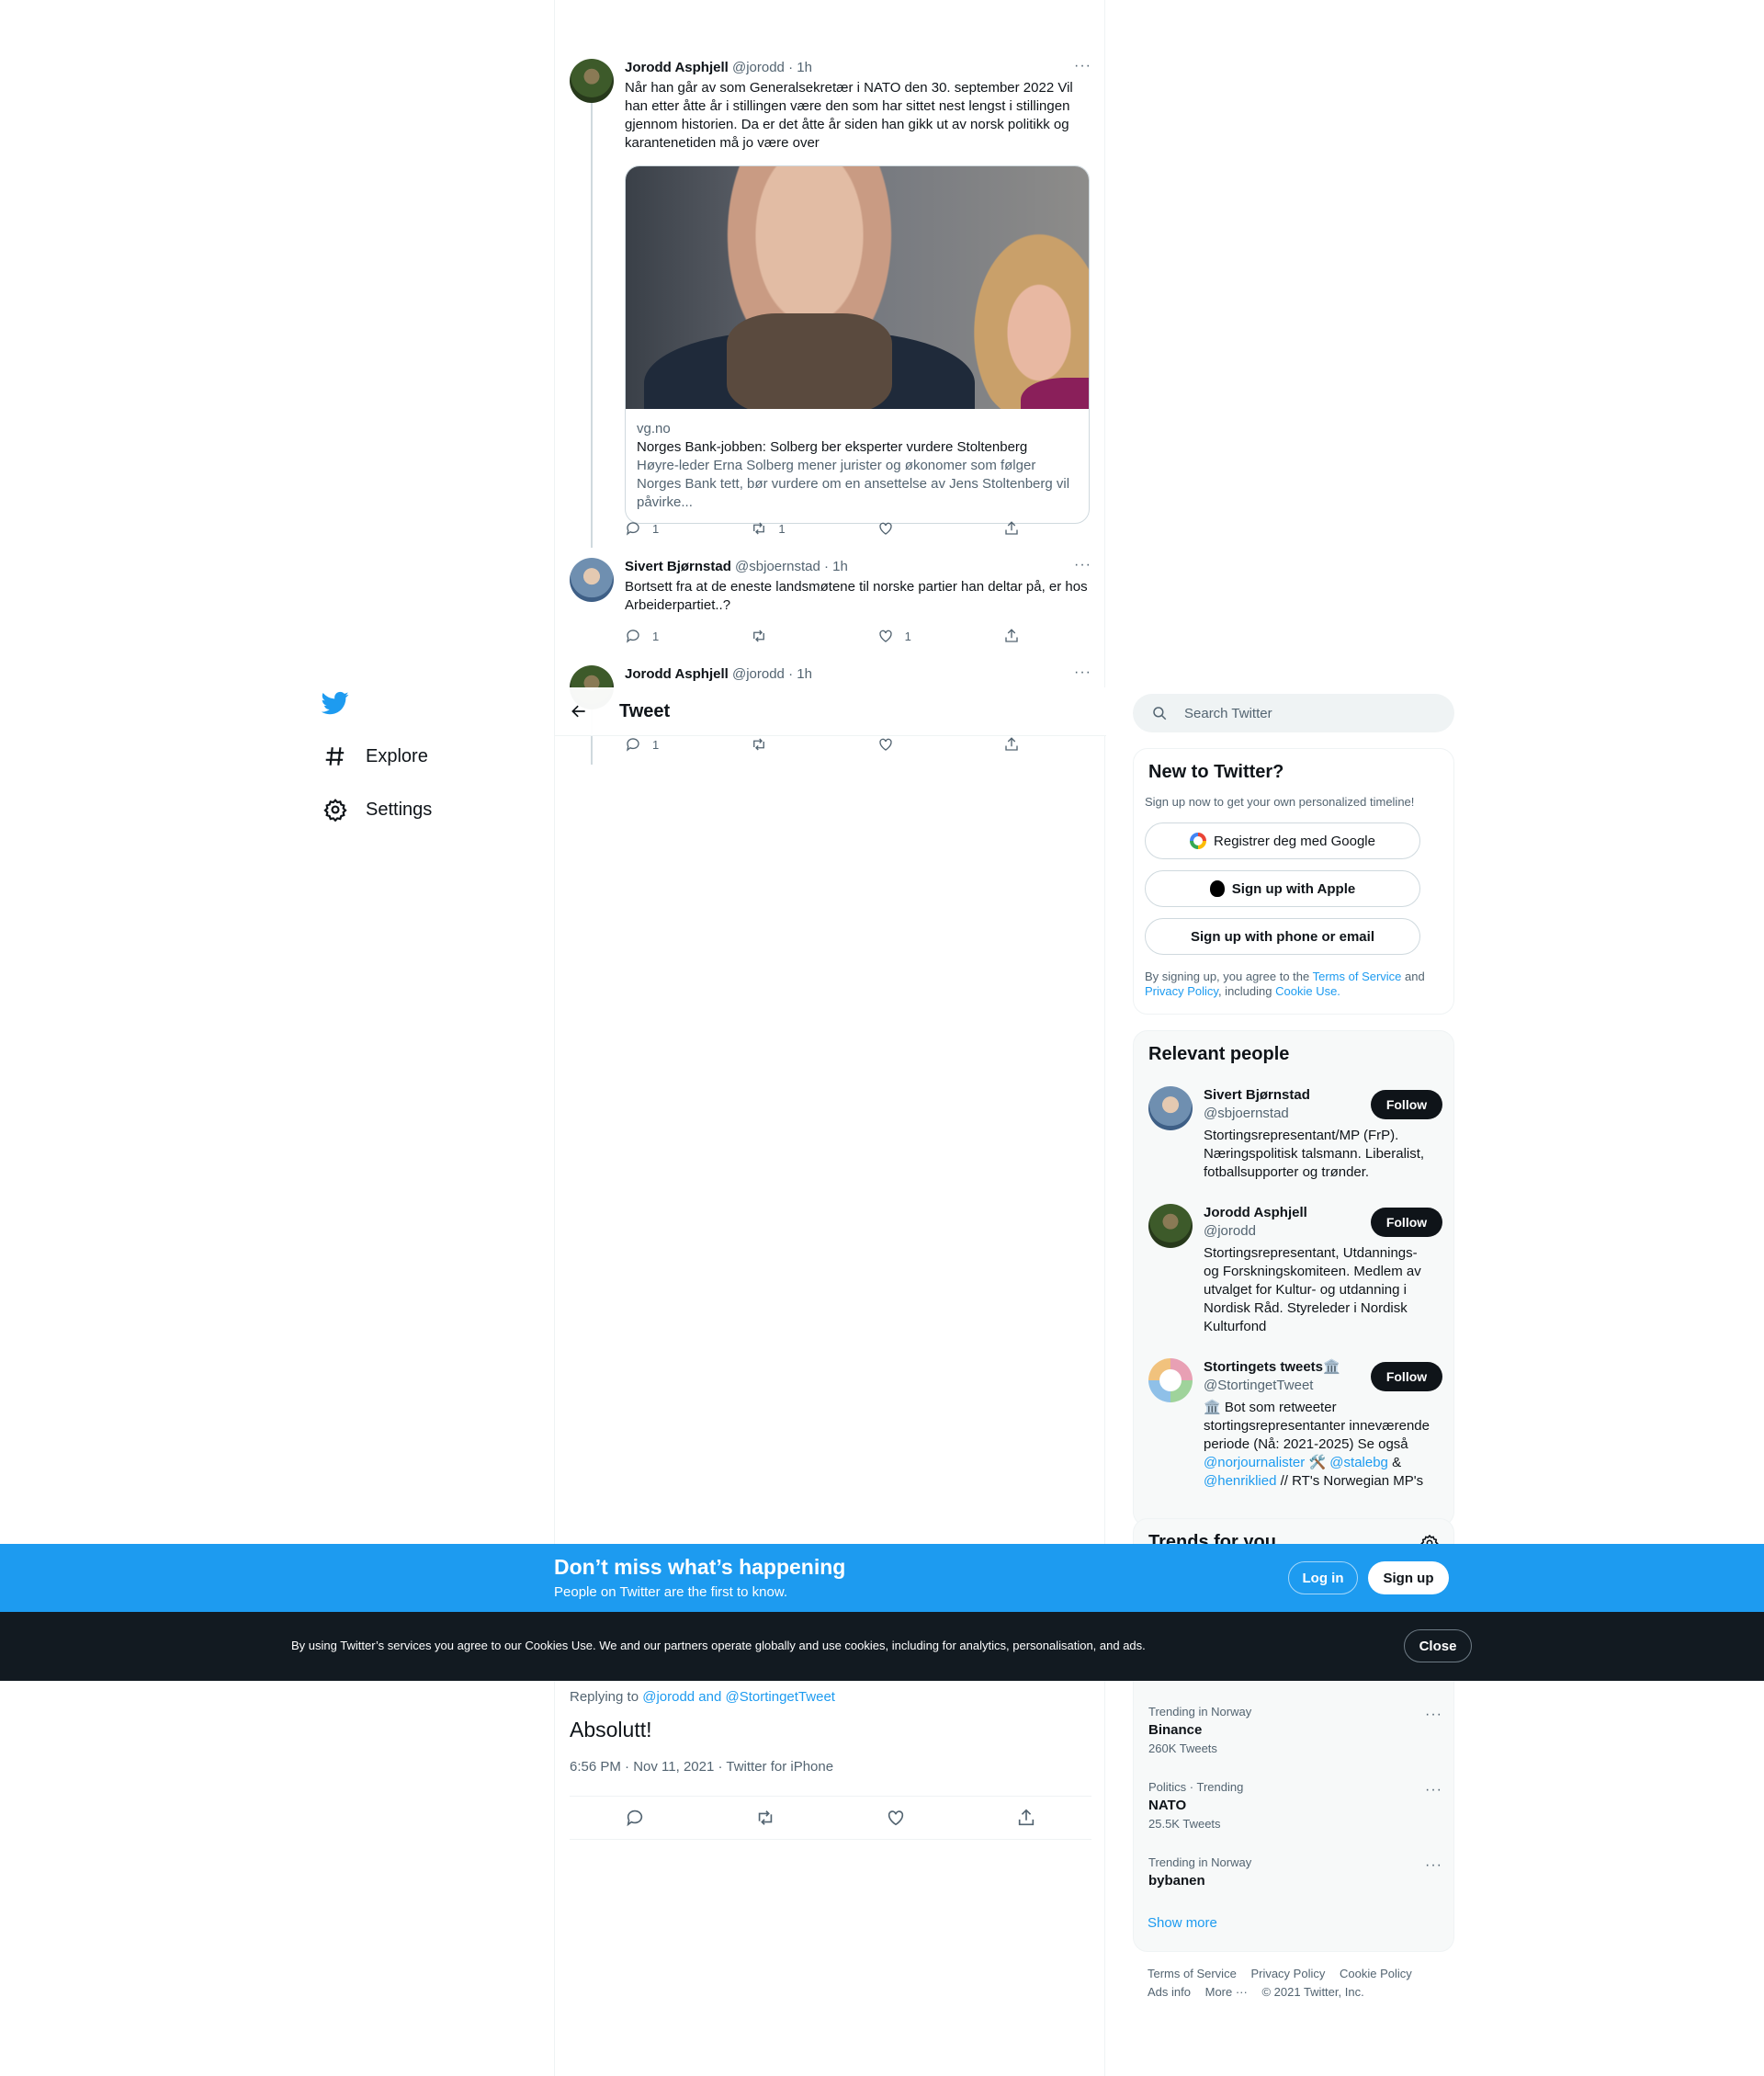 The width and height of the screenshot is (1764, 2076). I want to click on email-signup-label: Sign up with phone or email, so click(1282, 936).